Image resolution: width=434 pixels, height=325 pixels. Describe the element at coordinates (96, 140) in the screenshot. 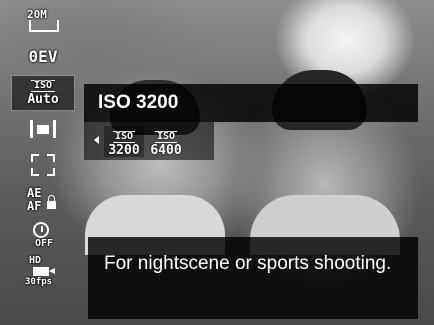

I see `scroll-left-arrow-icon` at that location.